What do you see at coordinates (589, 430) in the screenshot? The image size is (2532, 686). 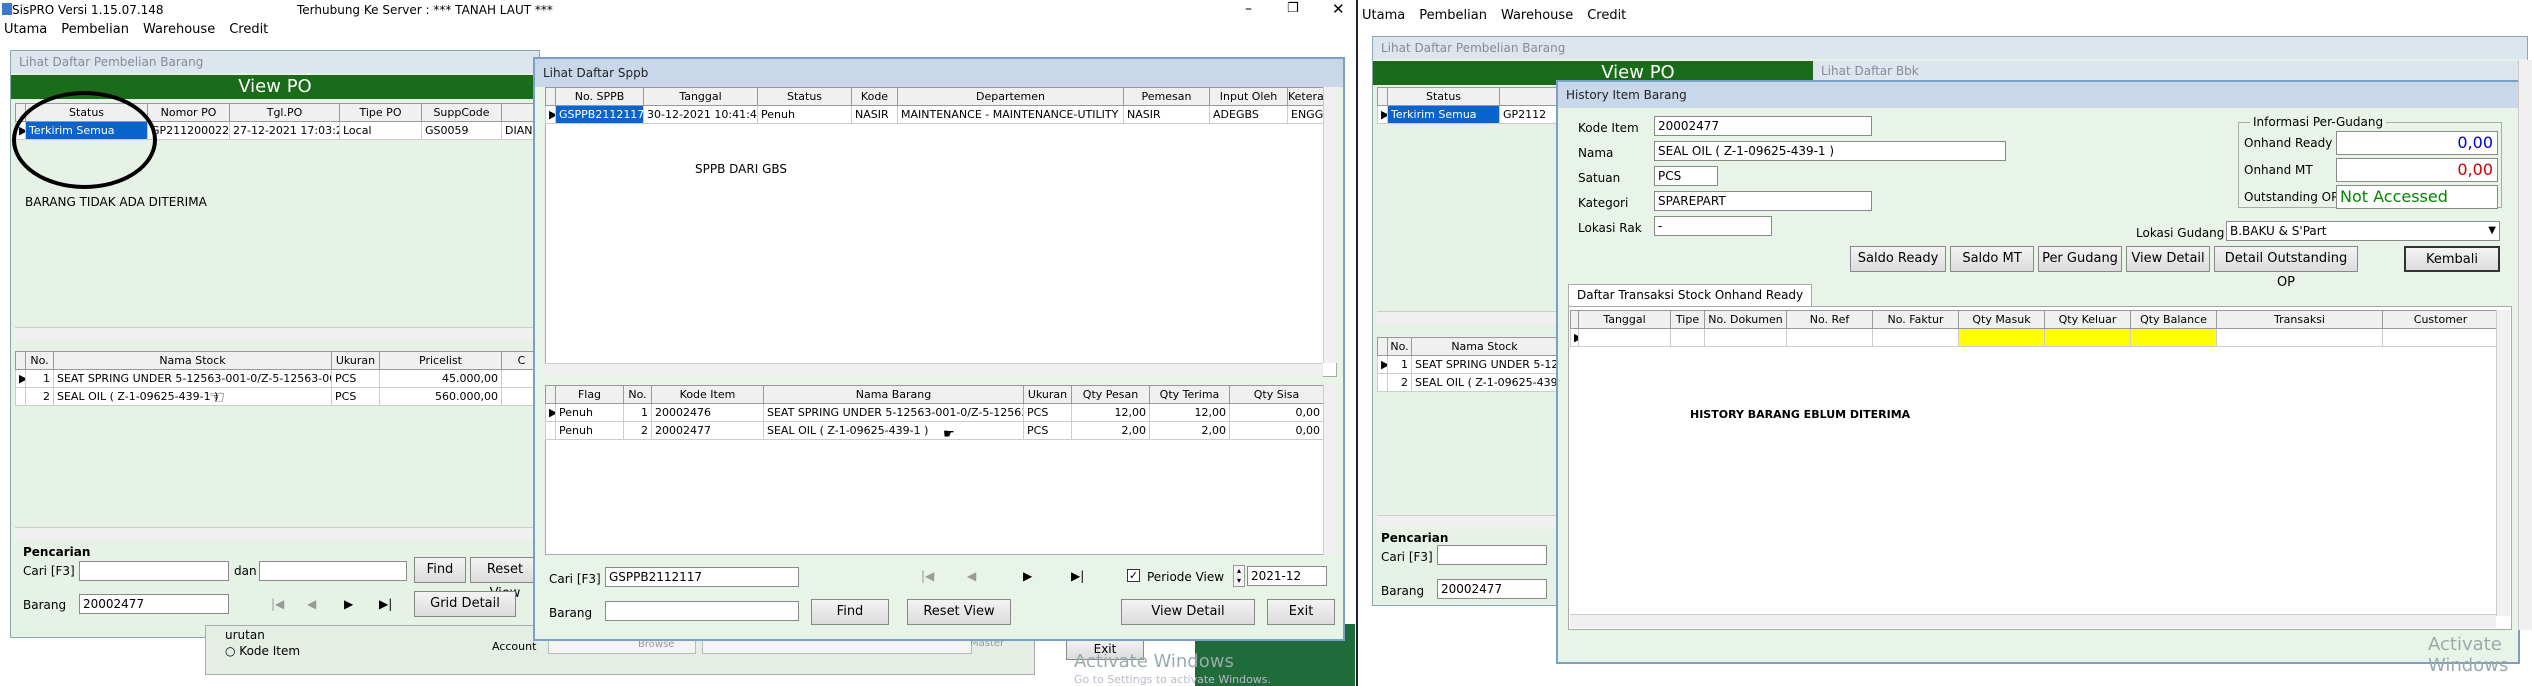 I see `cell-flag: Penuh` at bounding box center [589, 430].